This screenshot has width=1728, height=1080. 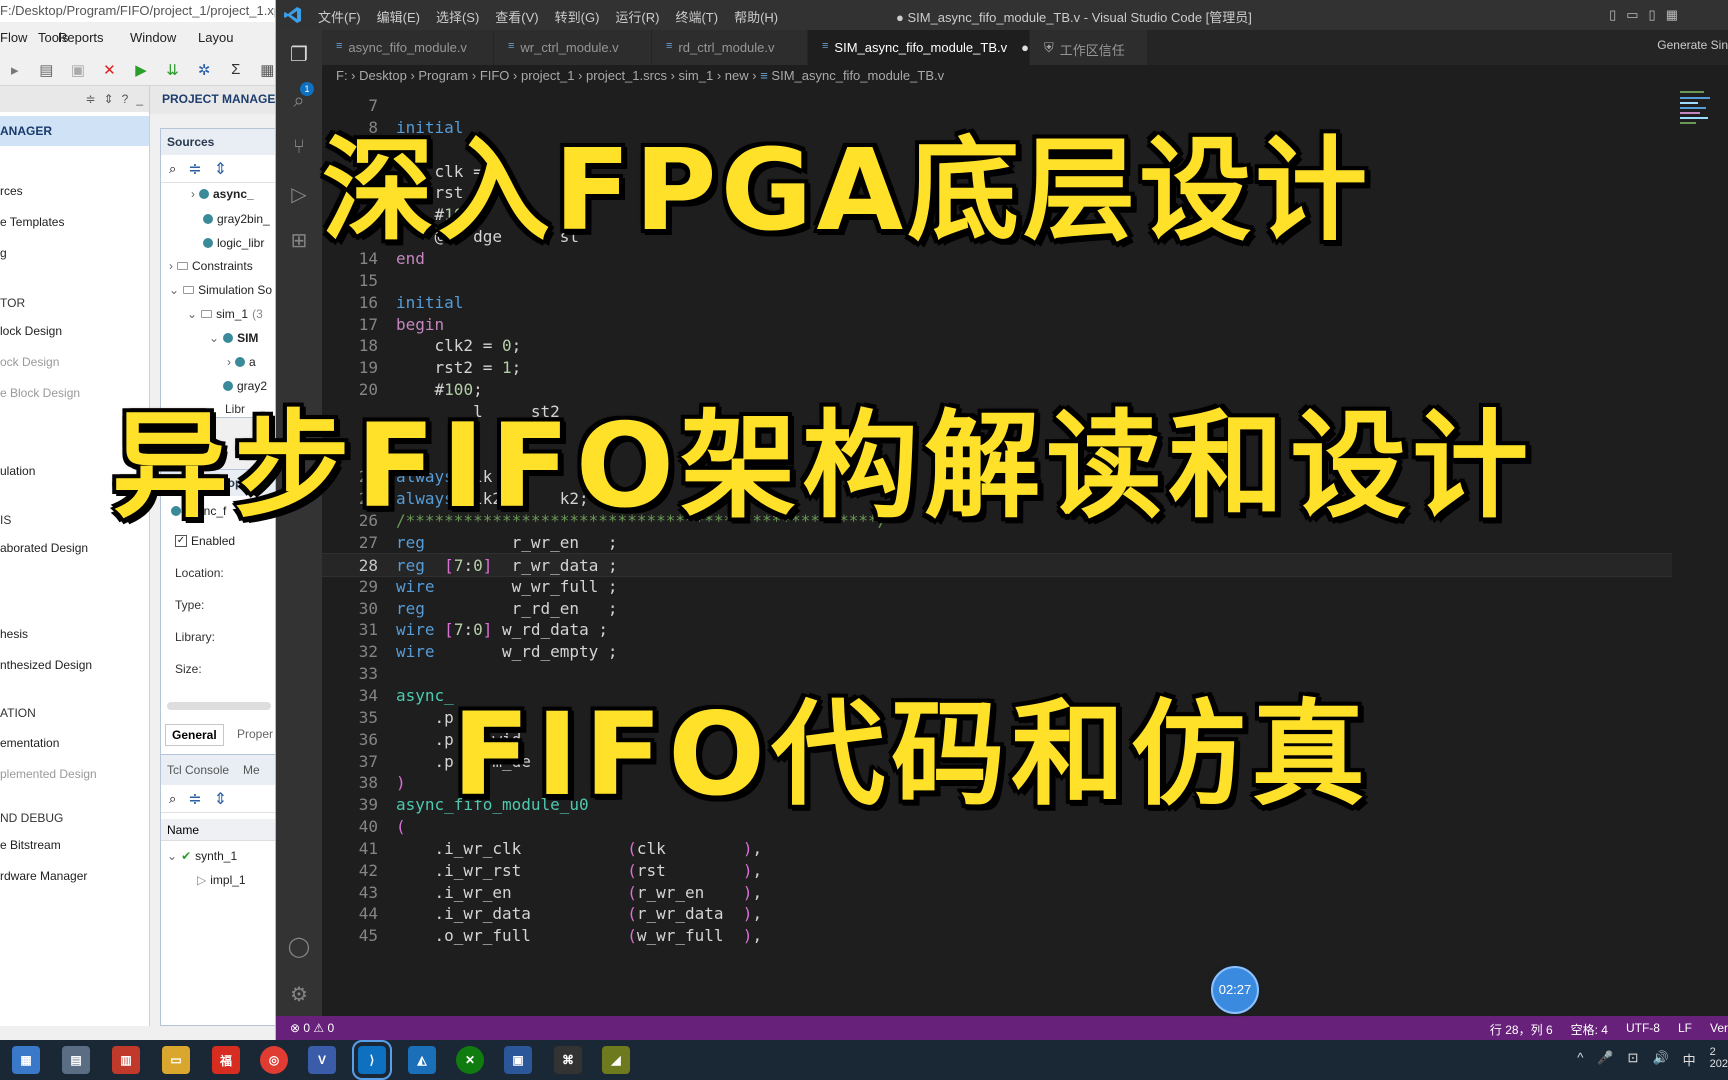 What do you see at coordinates (211, 266) in the screenshot?
I see `tree-row-constraints: › Constraints` at bounding box center [211, 266].